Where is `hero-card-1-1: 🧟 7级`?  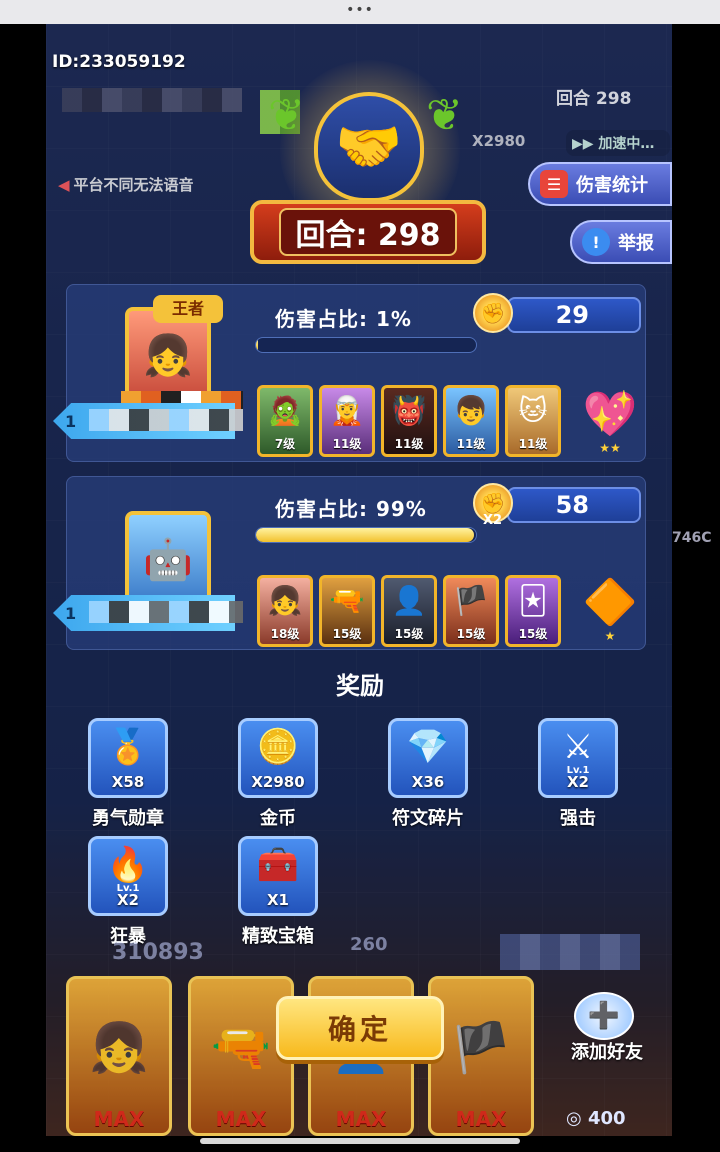
hero-card-1-1: 🧟 7级 is located at coordinates (285, 421).